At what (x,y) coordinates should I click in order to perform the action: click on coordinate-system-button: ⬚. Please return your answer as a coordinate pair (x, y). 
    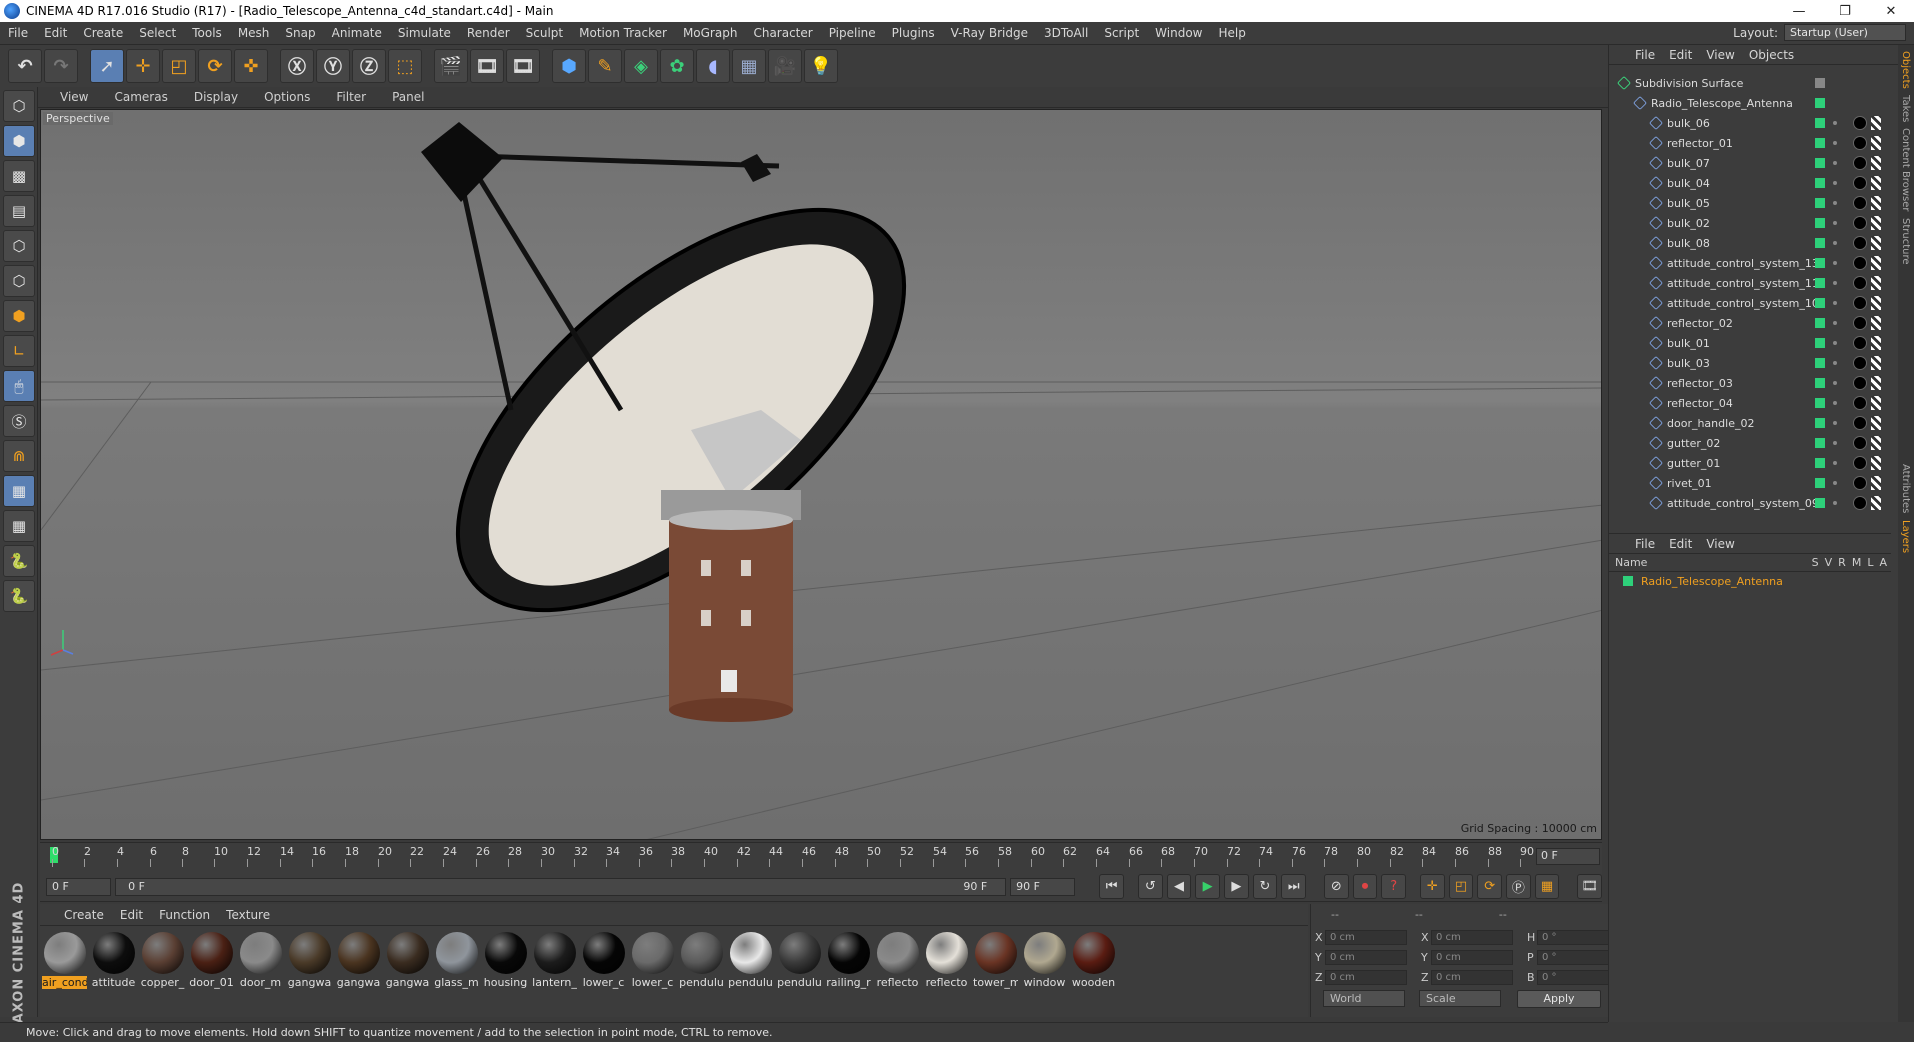
    Looking at the image, I should click on (405, 66).